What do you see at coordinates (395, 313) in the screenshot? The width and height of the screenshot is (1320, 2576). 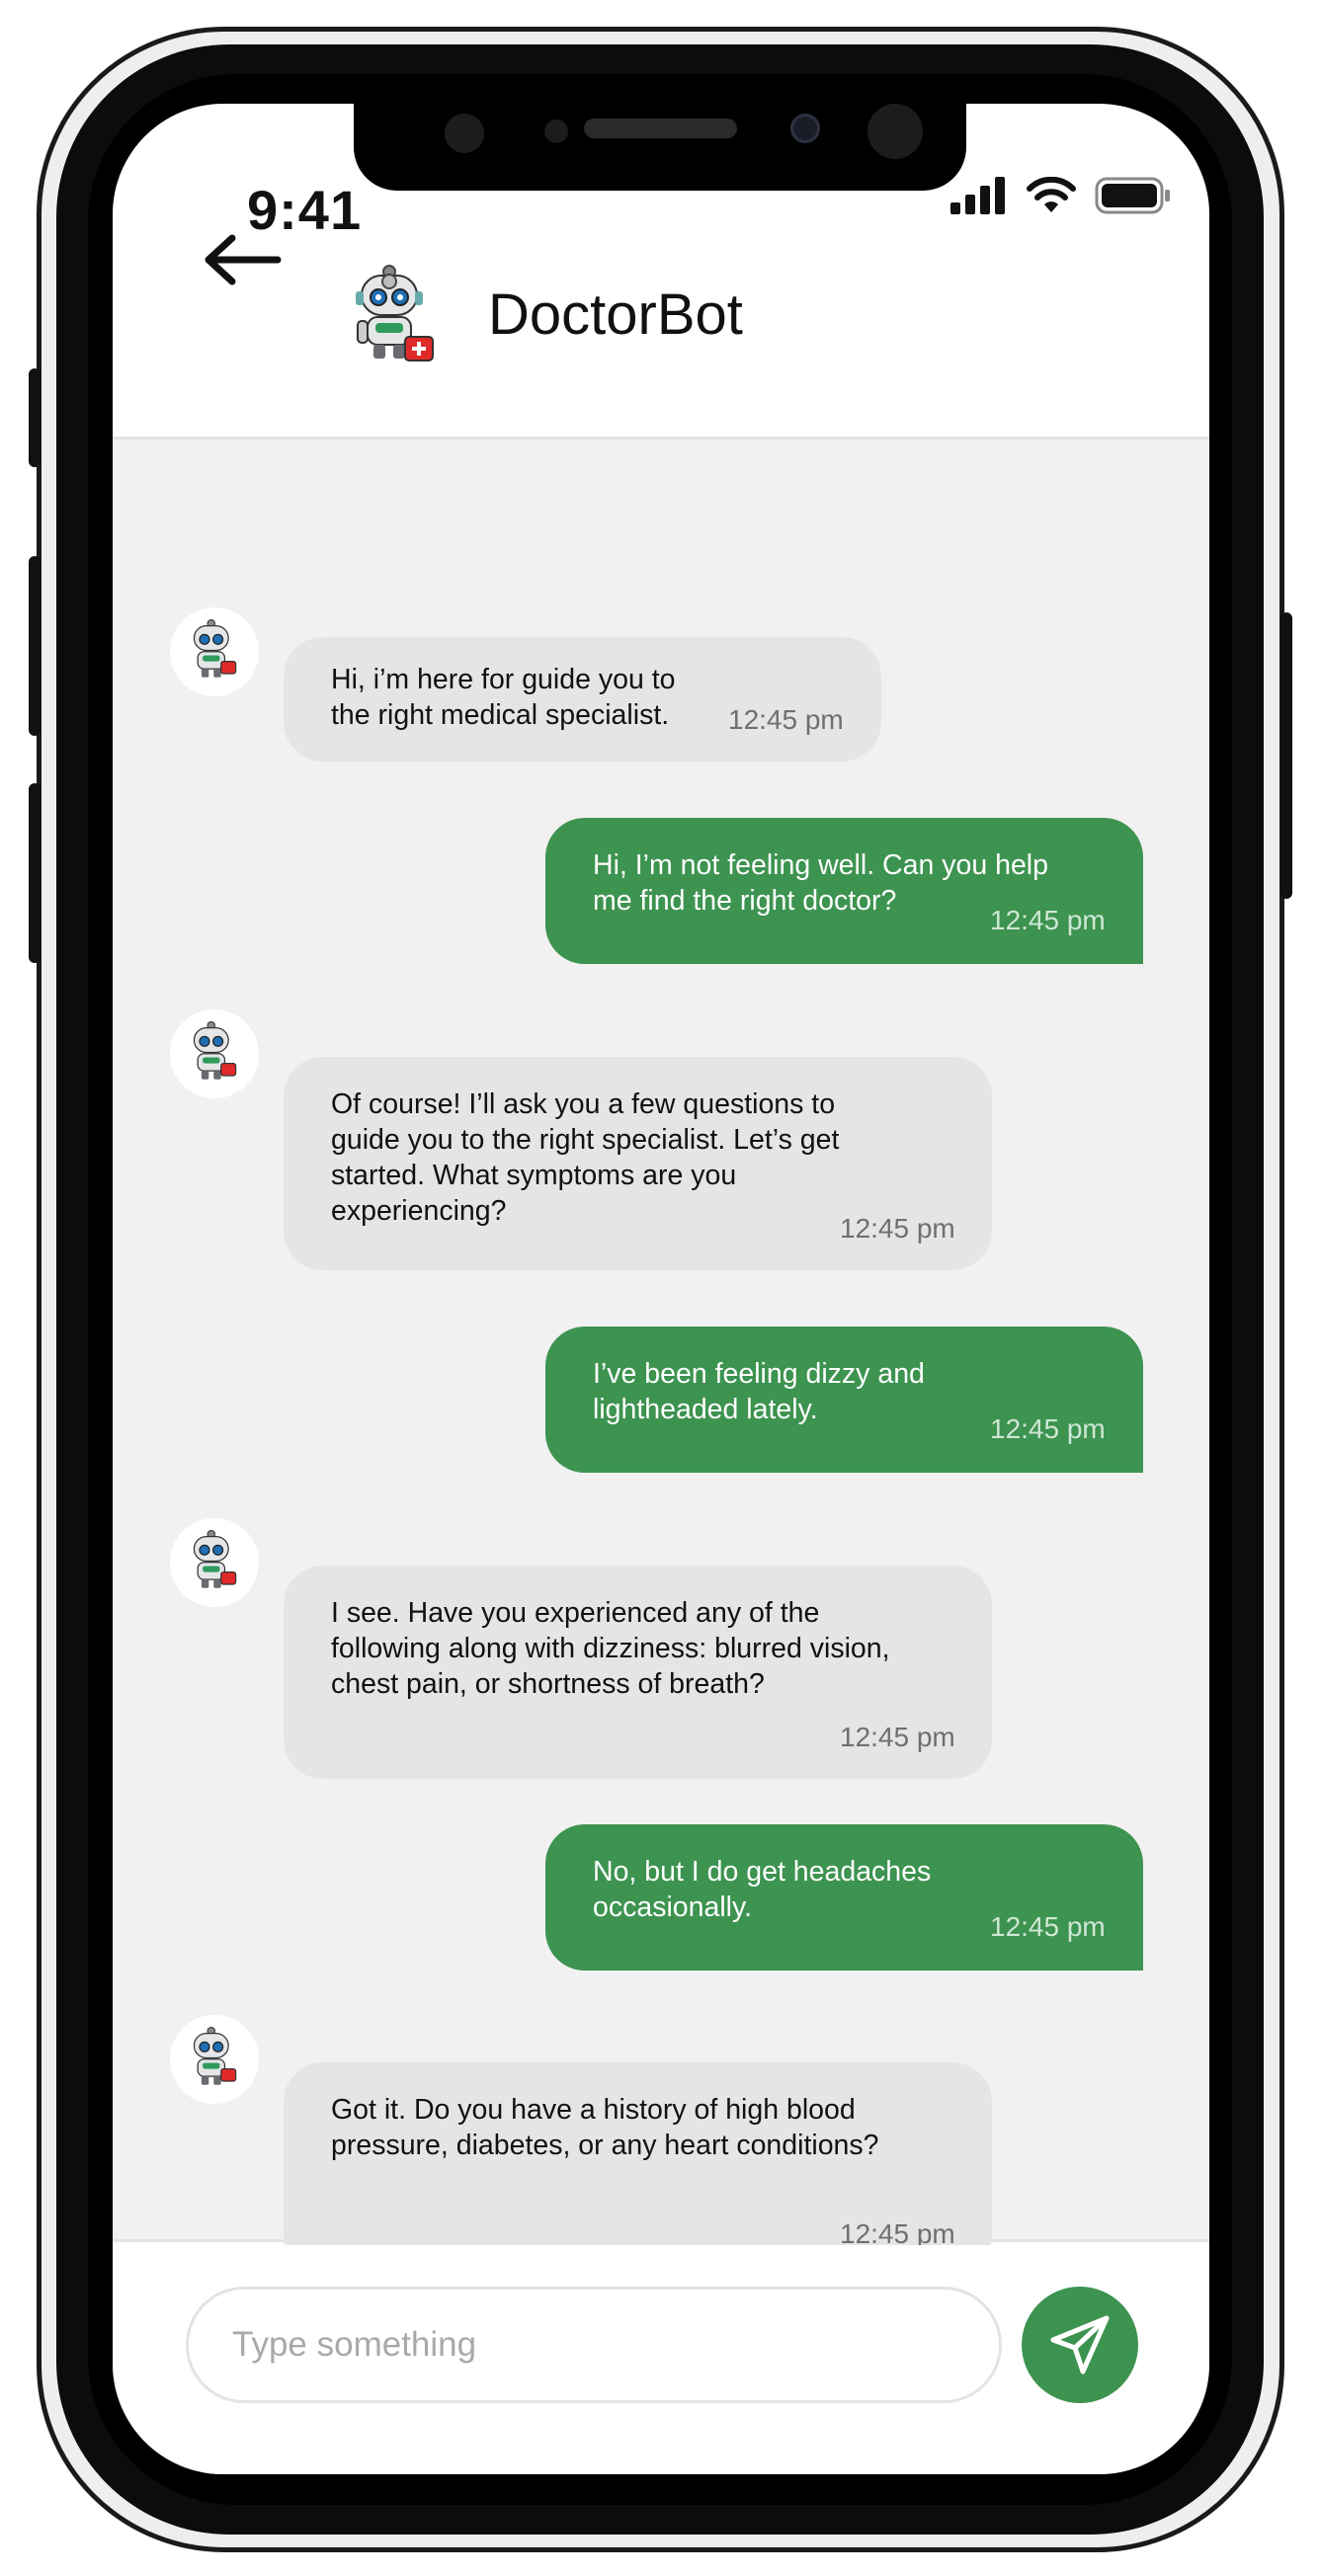 I see `doctor-robot-icon` at bounding box center [395, 313].